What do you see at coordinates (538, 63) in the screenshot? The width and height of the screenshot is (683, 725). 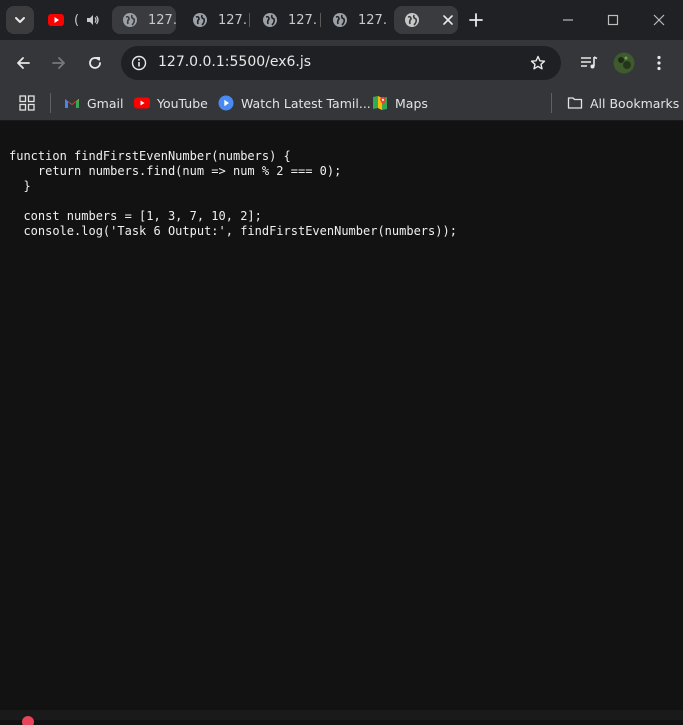 I see `star-icon` at bounding box center [538, 63].